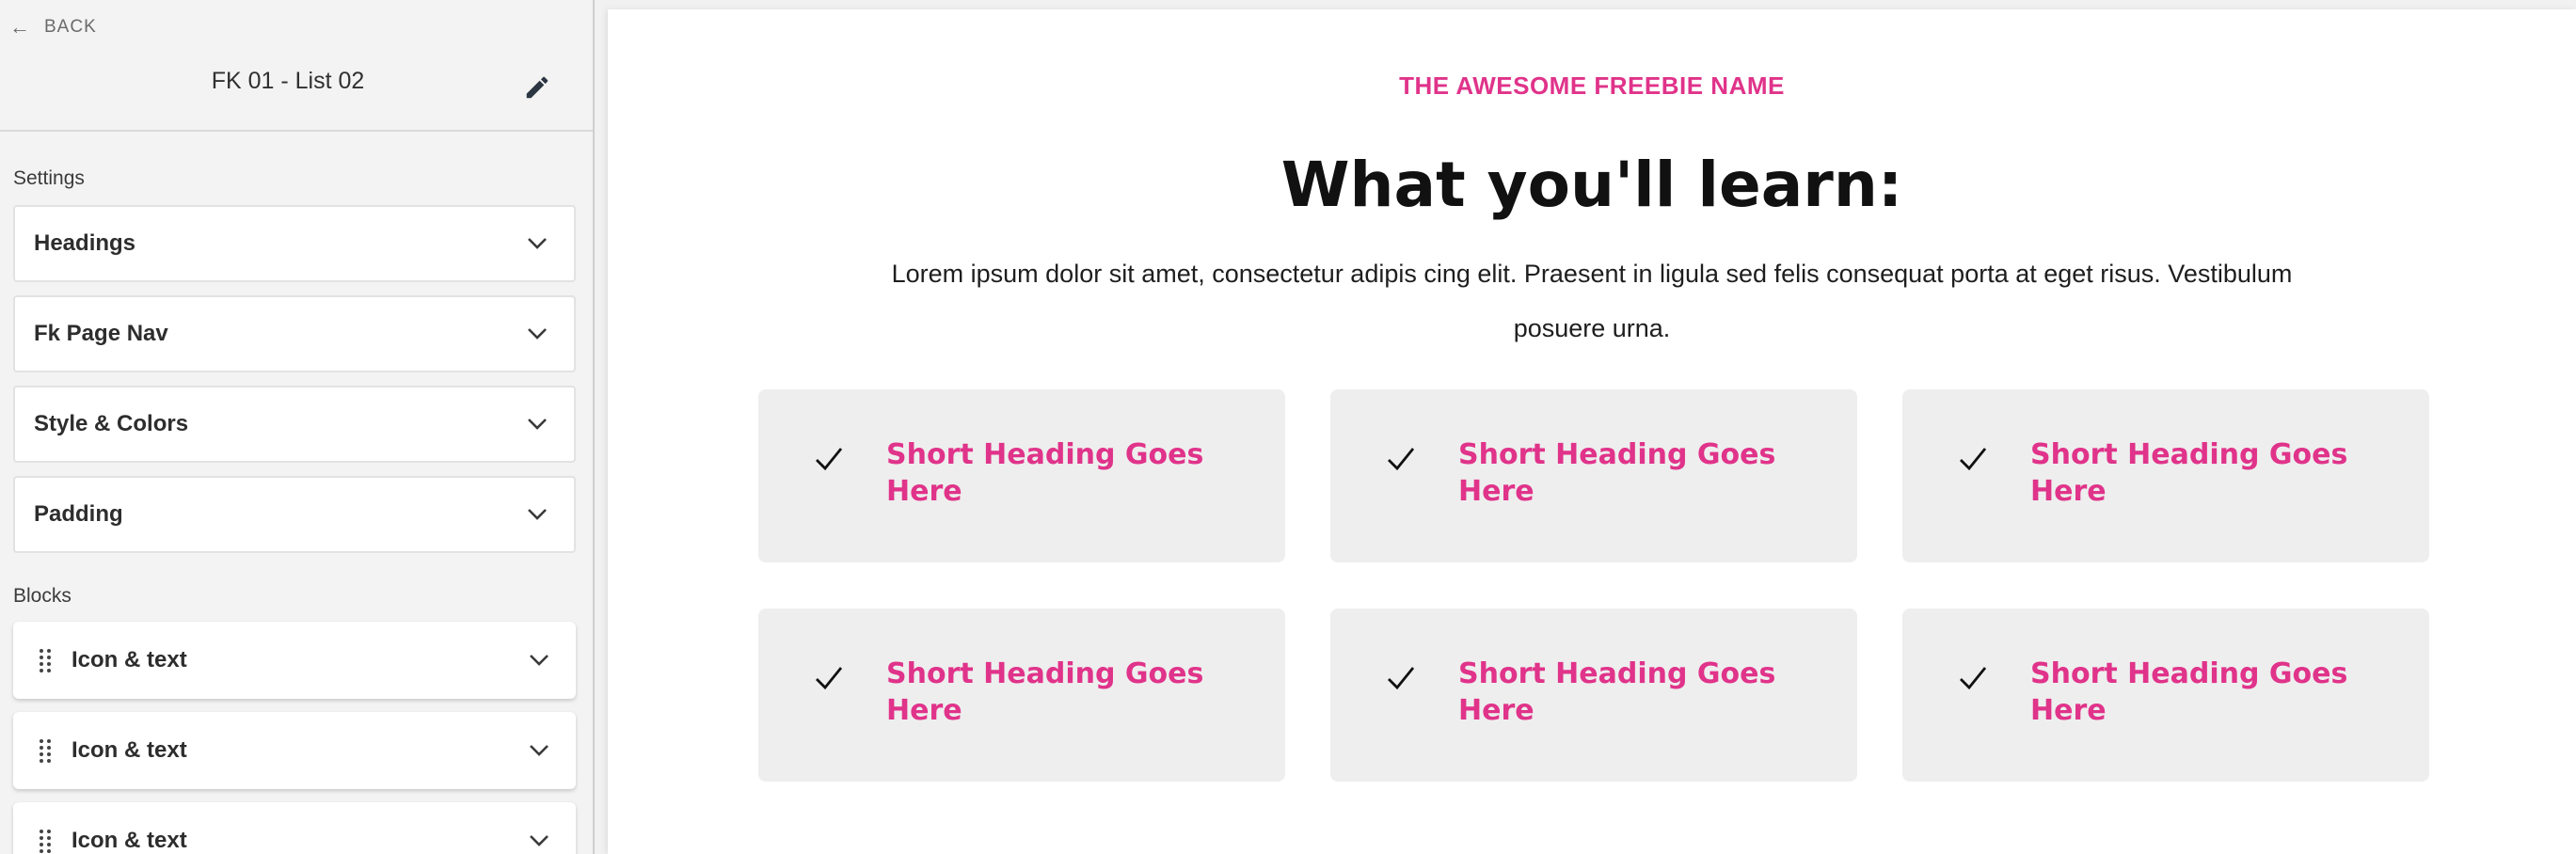 This screenshot has height=854, width=2576. I want to click on settings-group-label: Settings, so click(49, 178).